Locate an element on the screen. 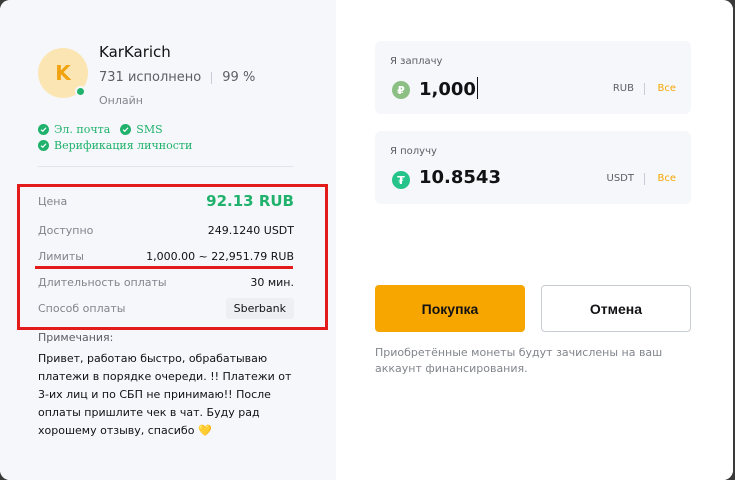  rub-coin-icon: ₽ is located at coordinates (401, 90).